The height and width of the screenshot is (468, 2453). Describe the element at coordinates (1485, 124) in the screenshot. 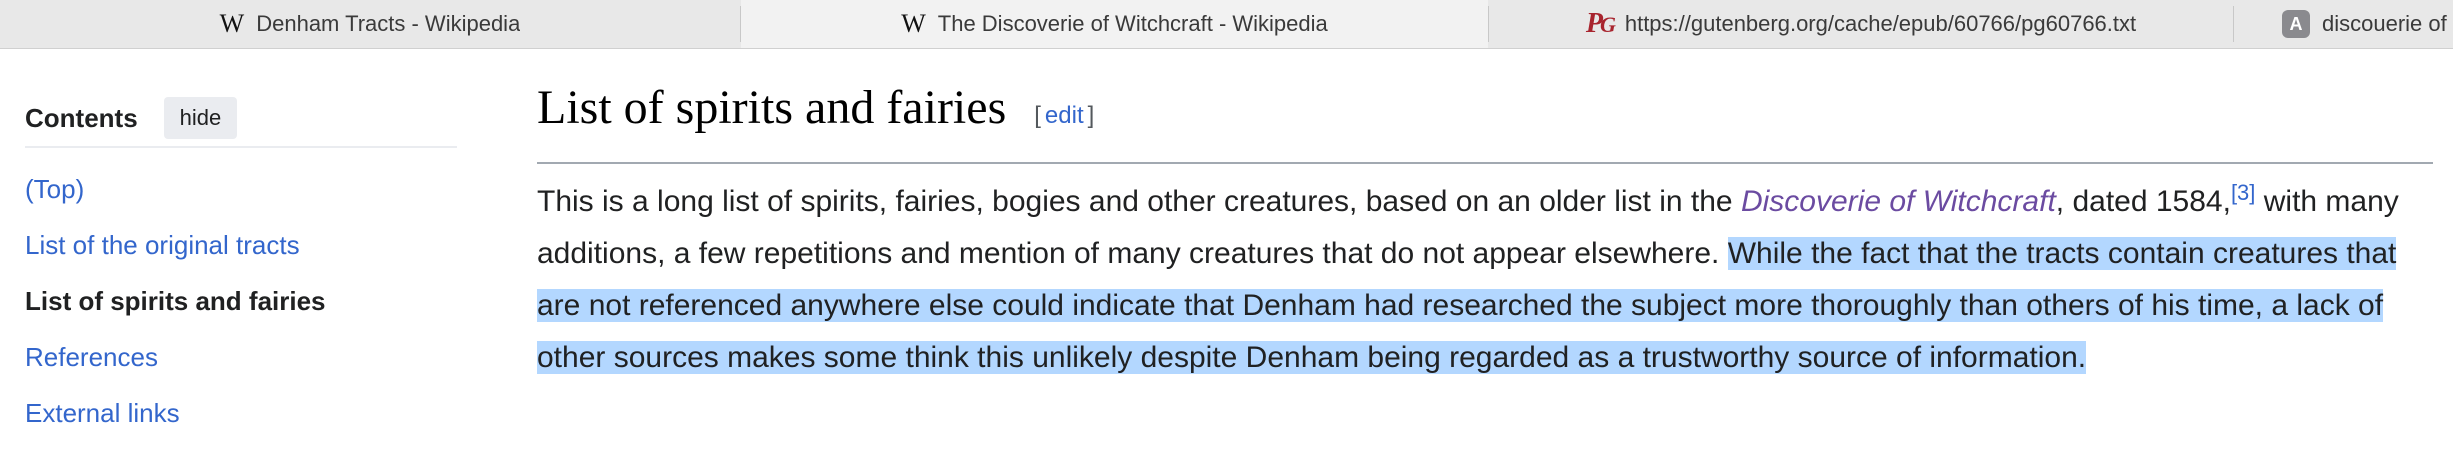

I see `section-heading-row: List of spirits and fairies [edit]` at that location.